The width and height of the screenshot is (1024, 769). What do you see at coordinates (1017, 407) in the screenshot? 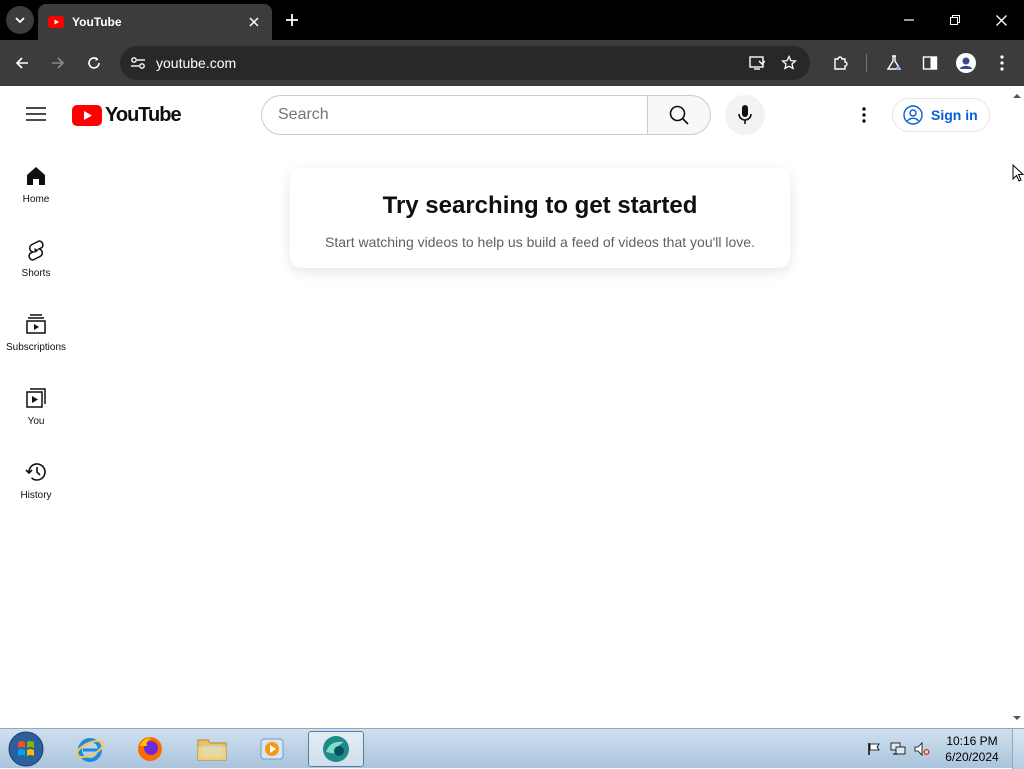
I see `page-scrollbar` at bounding box center [1017, 407].